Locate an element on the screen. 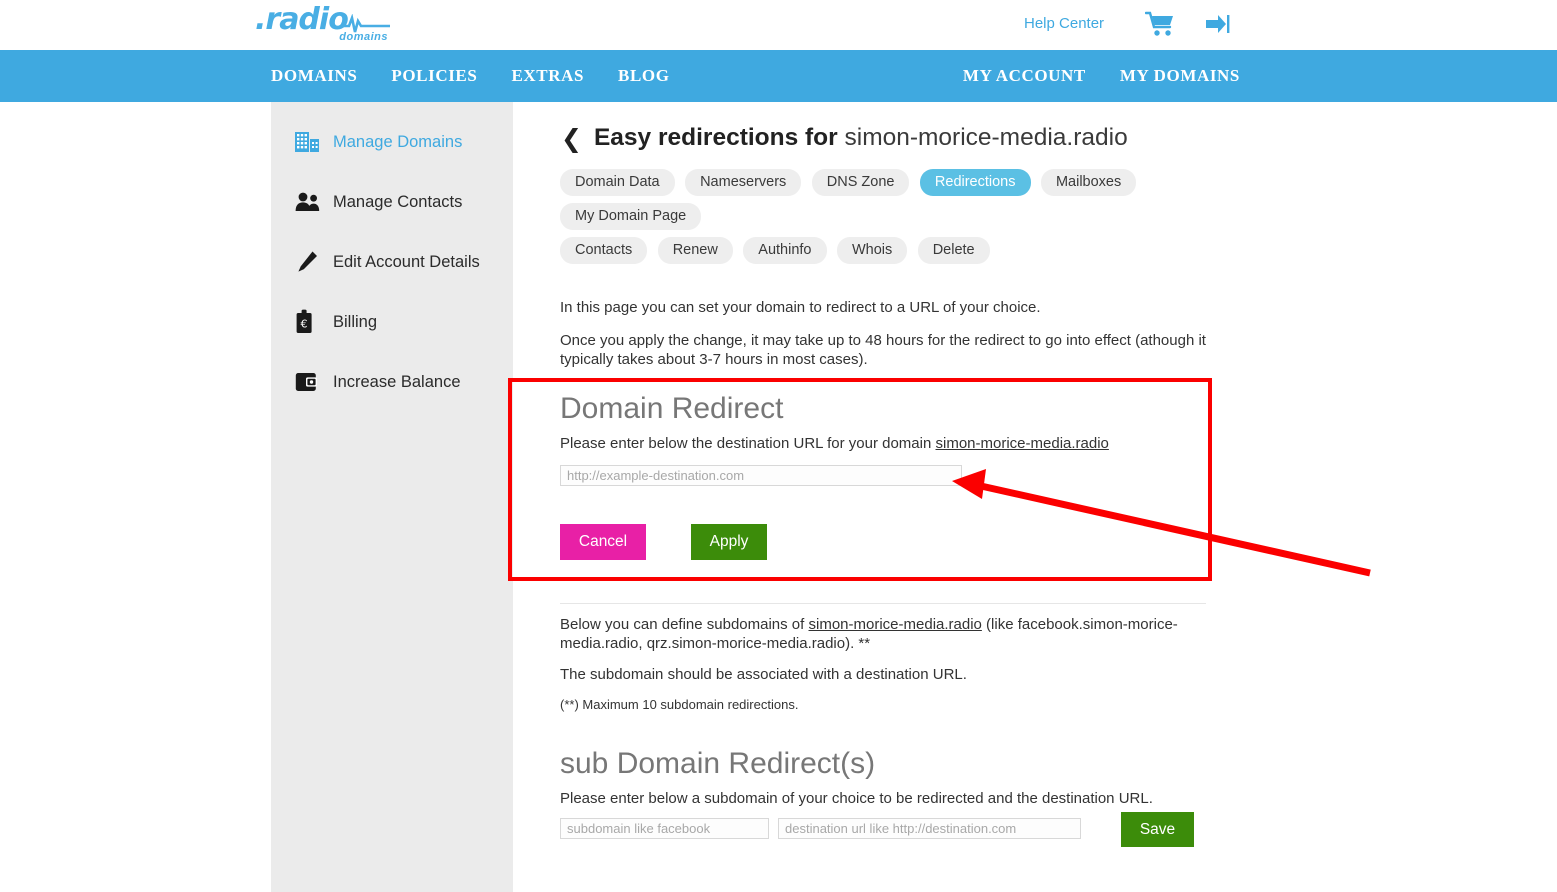  nav-account-group: MY ACCOUNT MY DOMAINS is located at coordinates (1084, 76).